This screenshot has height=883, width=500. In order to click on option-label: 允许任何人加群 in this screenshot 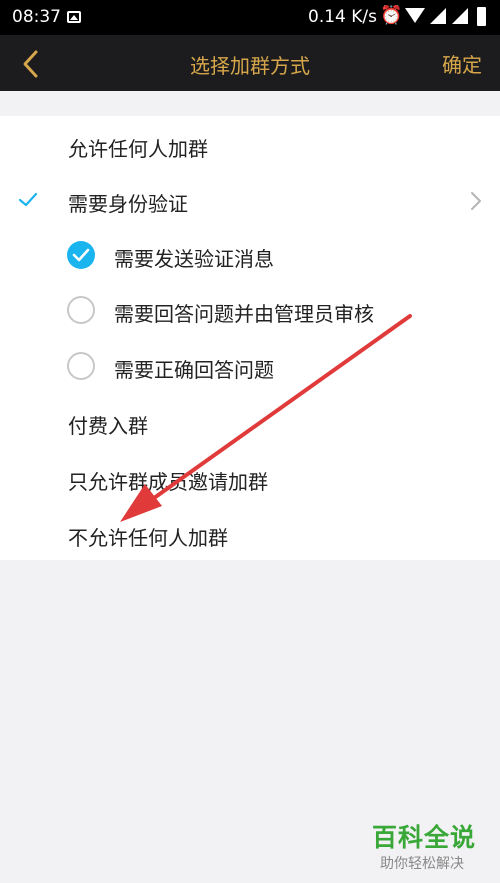, I will do `click(138, 149)`.